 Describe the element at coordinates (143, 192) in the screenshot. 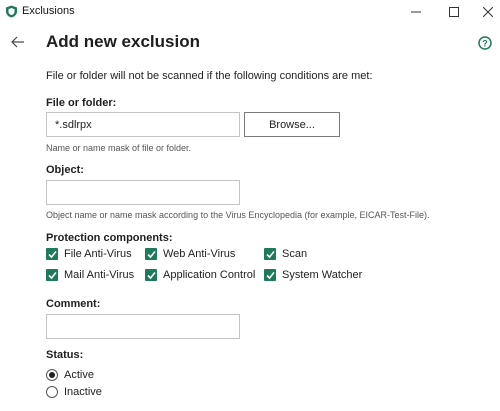

I see `object-input` at that location.